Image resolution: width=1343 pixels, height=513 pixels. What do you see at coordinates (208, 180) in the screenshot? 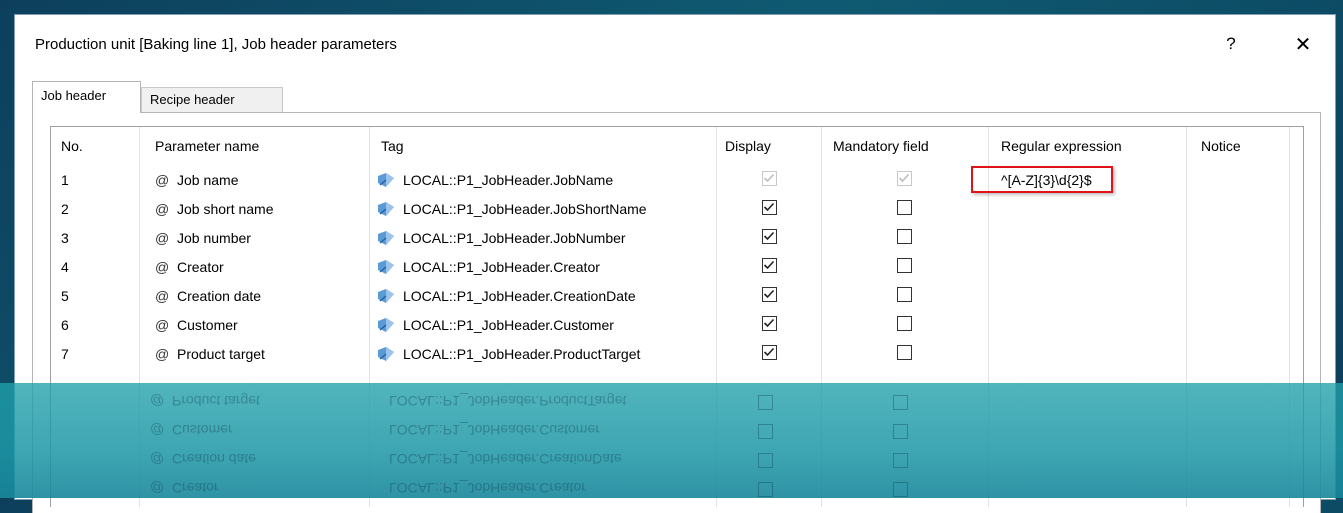
I see `parameter-name: Job name` at bounding box center [208, 180].